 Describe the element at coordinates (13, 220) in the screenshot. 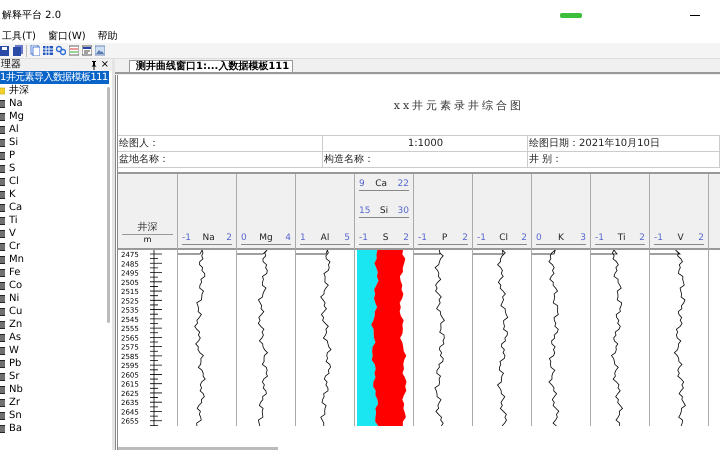

I see `tree-item: Ti` at that location.